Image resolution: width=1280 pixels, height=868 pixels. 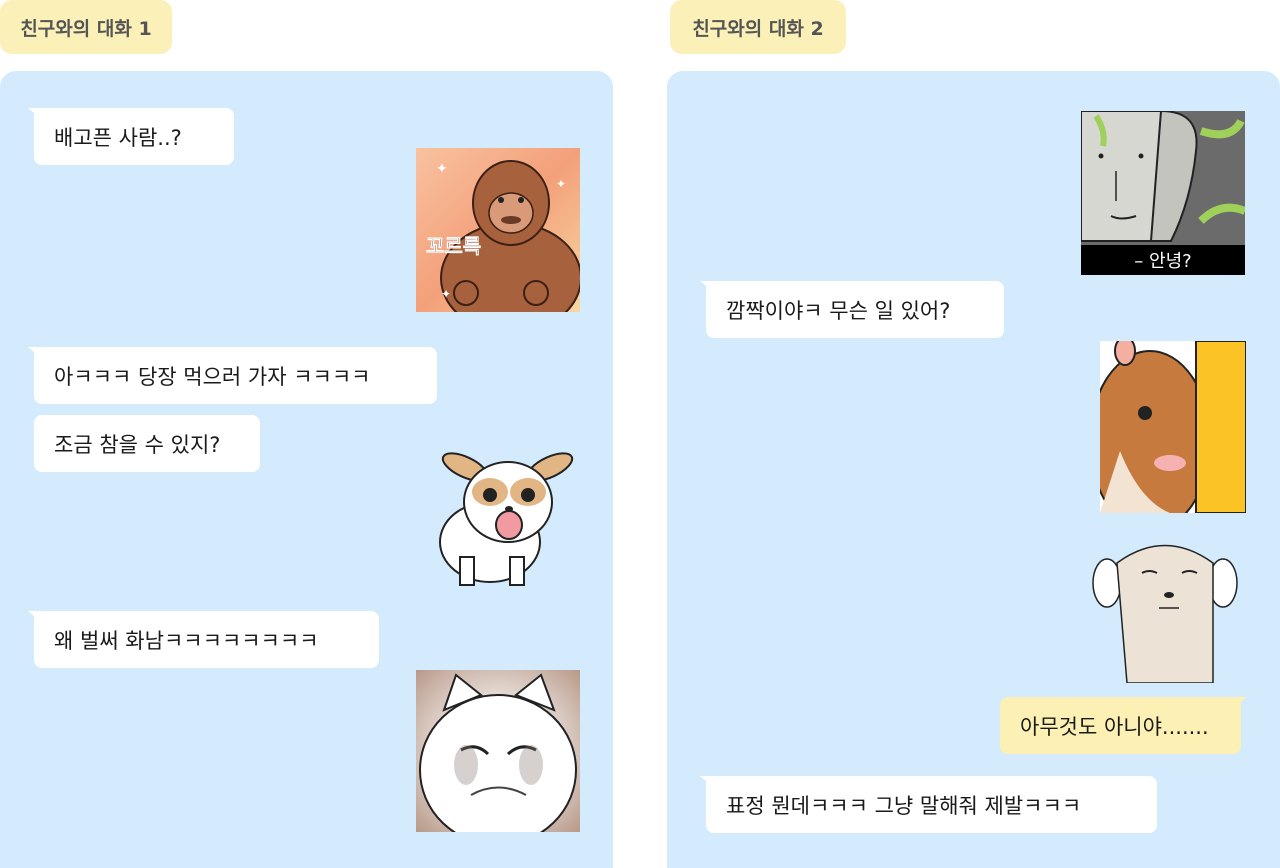 What do you see at coordinates (904, 805) in the screenshot?
I see `message-text: 표정 뭔데ㅋㅋㅋ 그냥 말해줘 제발ㅋㅋㅋ` at bounding box center [904, 805].